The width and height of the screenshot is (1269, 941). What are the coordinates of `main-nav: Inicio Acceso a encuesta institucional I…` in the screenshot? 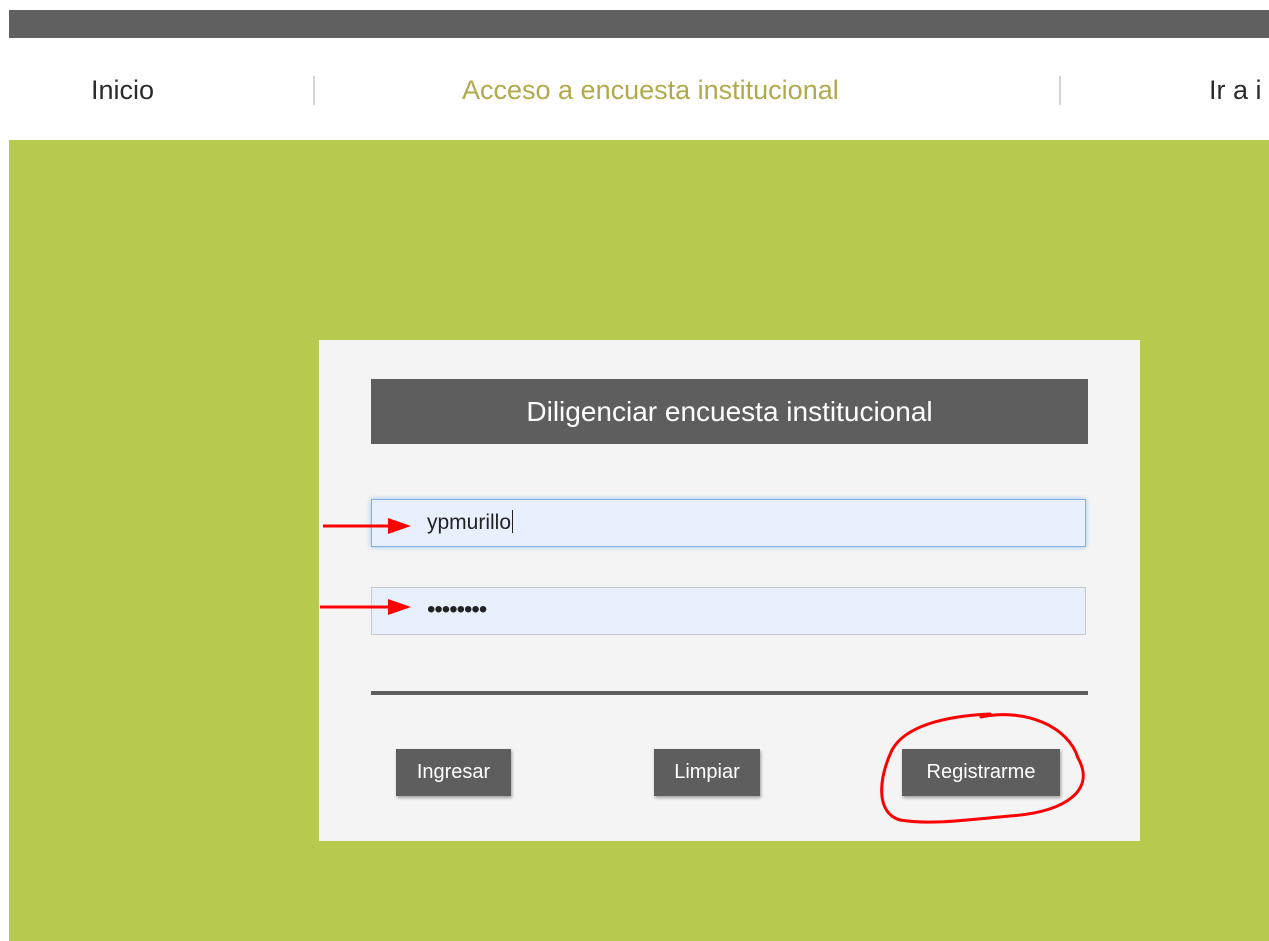 It's located at (634, 89).